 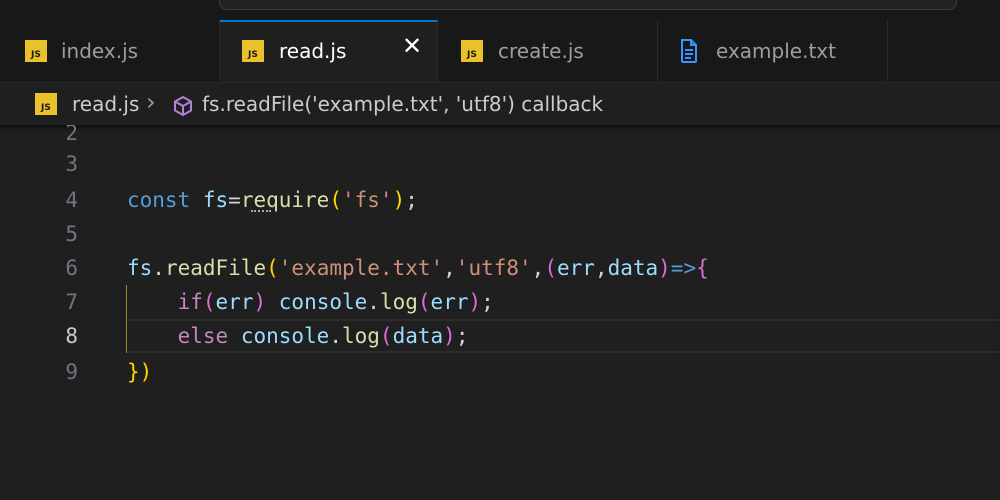 I want to click on code-line: 9 }), so click(x=500, y=372).